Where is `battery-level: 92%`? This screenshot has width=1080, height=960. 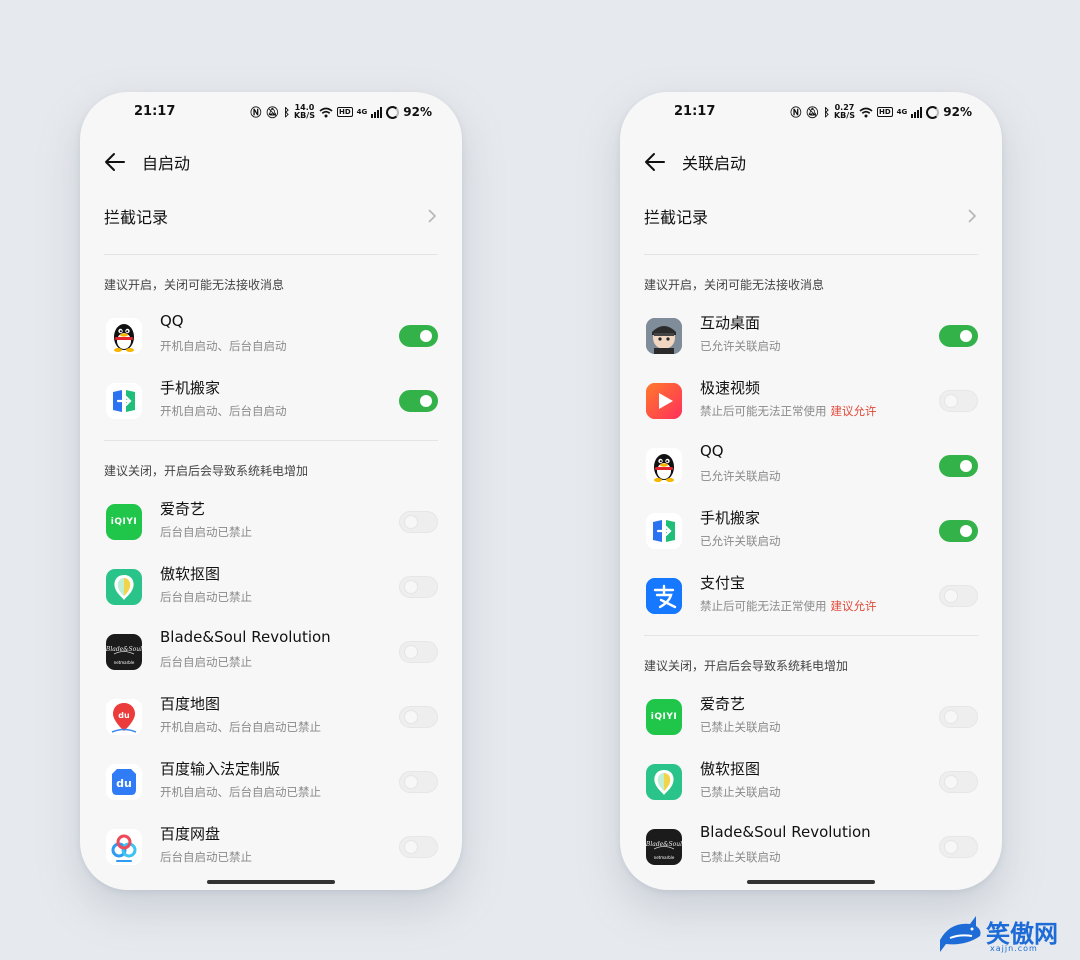 battery-level: 92% is located at coordinates (957, 112).